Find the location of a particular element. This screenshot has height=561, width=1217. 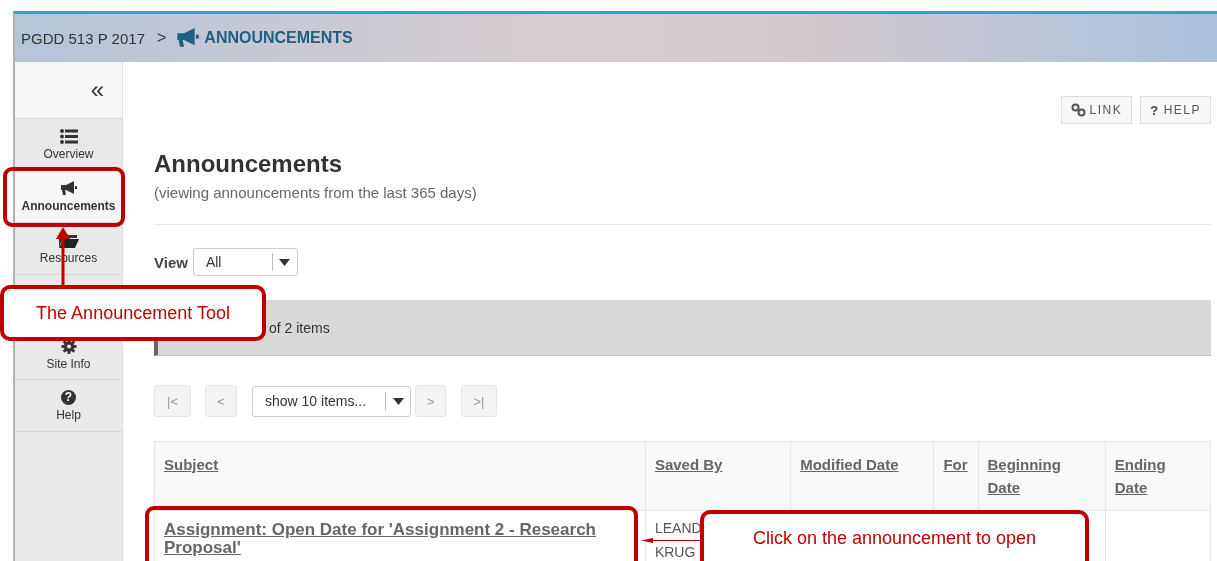

column-header: For is located at coordinates (955, 464).